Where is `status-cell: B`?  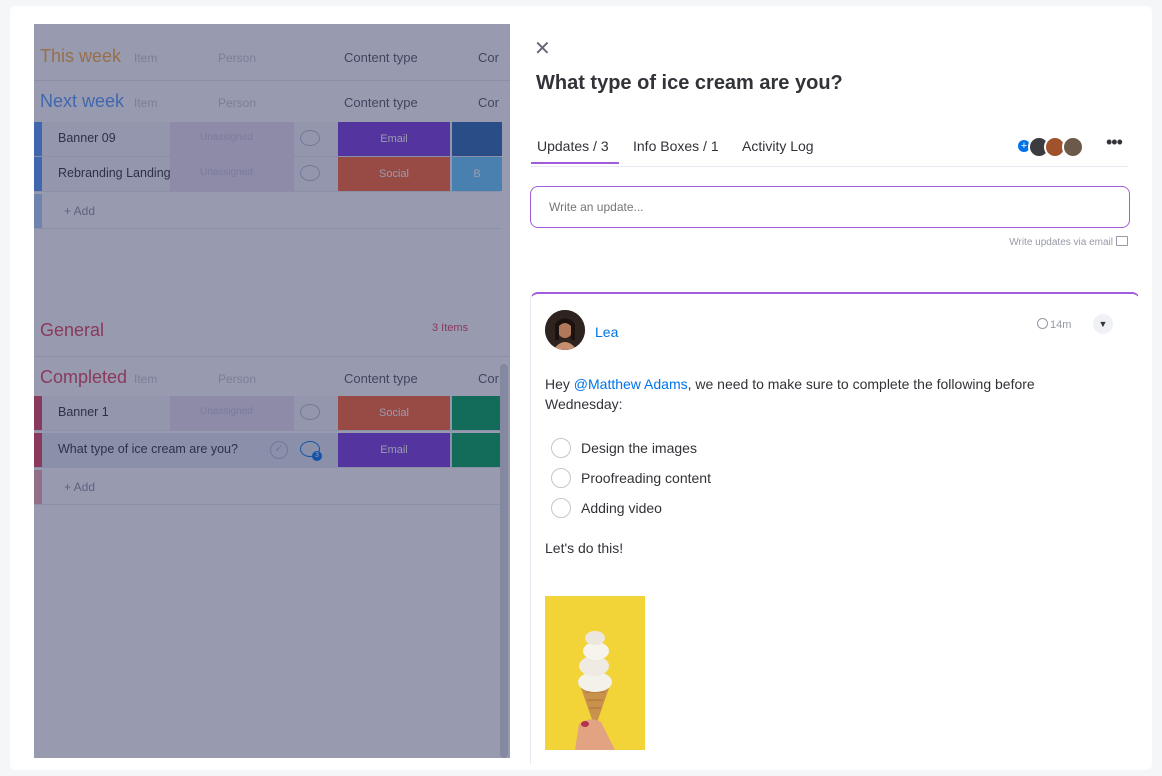 status-cell: B is located at coordinates (477, 174).